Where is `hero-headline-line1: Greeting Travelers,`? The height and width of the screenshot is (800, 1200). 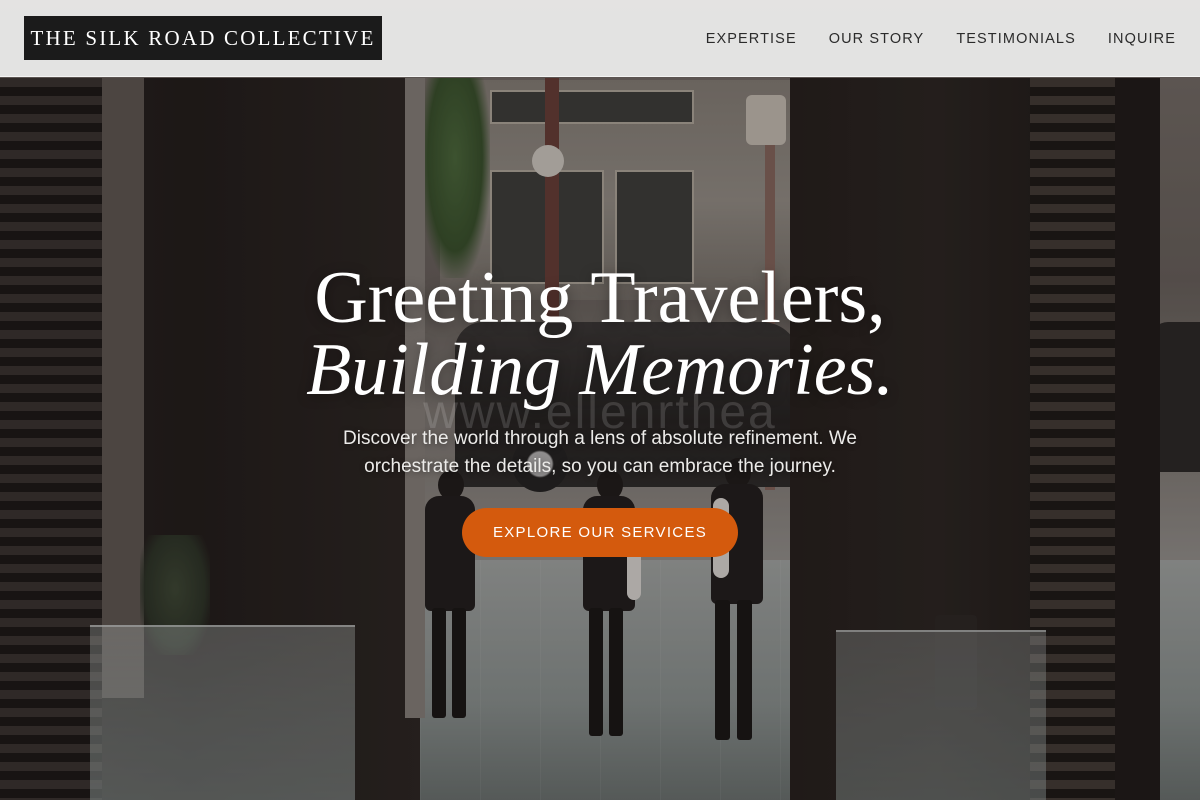 hero-headline-line1: Greeting Travelers, is located at coordinates (600, 298).